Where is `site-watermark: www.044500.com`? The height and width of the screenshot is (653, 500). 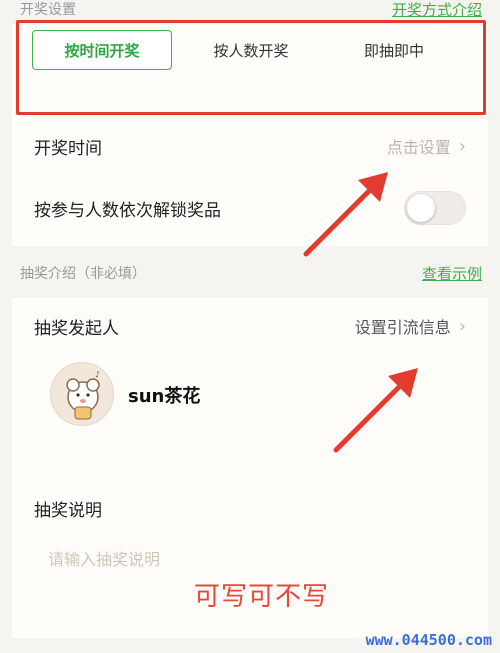
site-watermark: www.044500.com is located at coordinates (428, 640).